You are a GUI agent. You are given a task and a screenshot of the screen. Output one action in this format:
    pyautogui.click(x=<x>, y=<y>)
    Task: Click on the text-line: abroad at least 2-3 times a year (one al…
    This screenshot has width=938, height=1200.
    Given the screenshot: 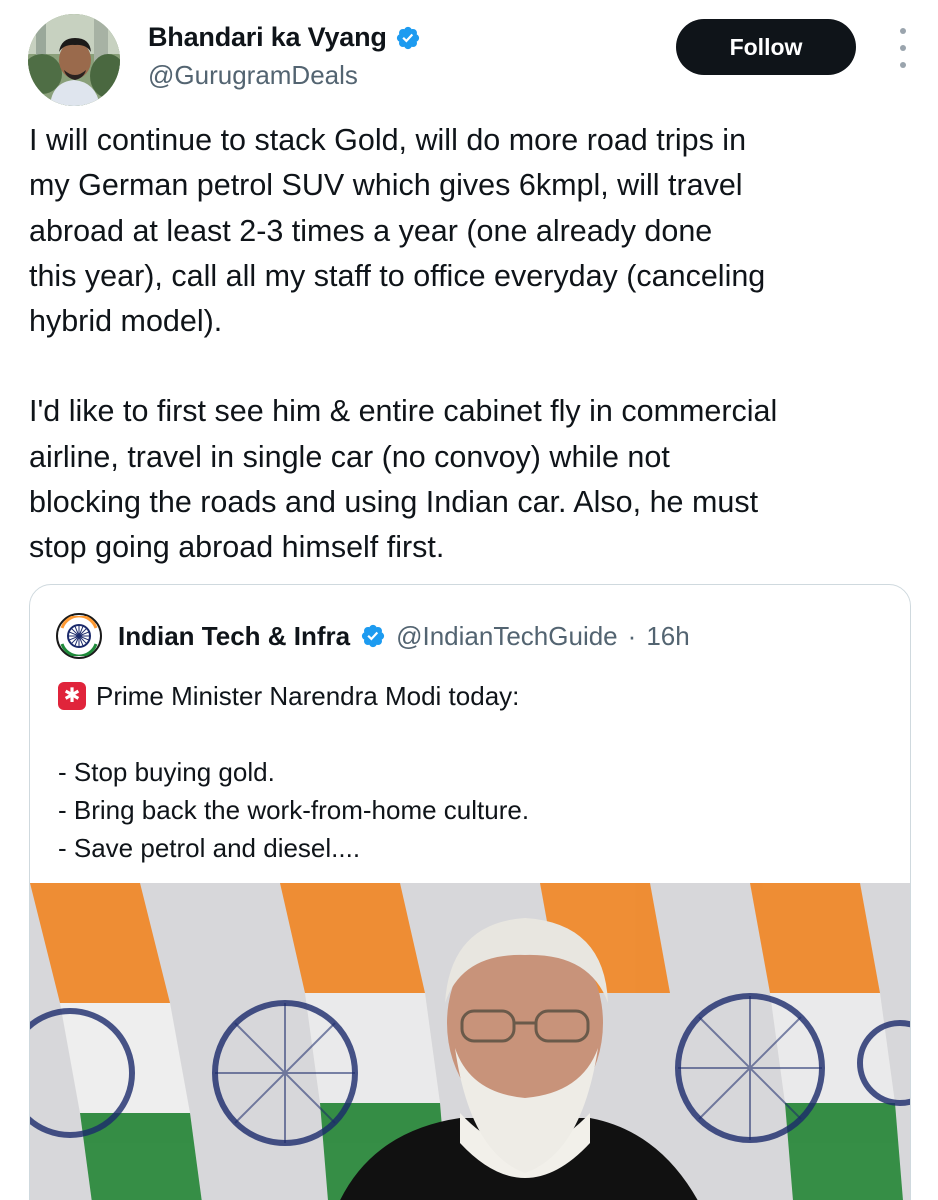 What is the action you would take?
    pyautogui.click(x=371, y=230)
    